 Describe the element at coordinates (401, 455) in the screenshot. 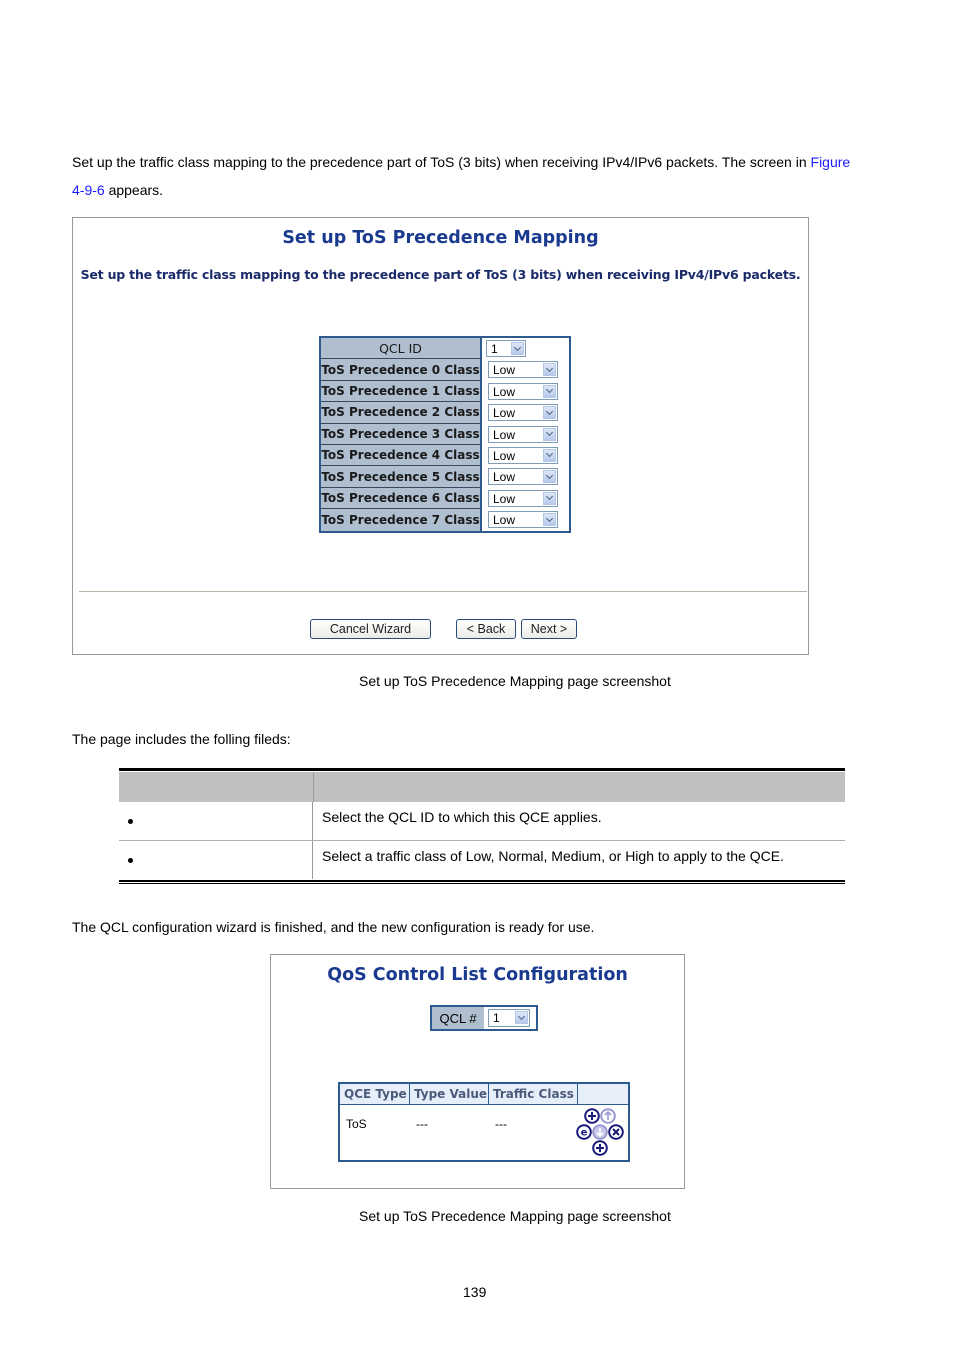

I see `tos-class-label: ToS Precedence 4 Class` at that location.